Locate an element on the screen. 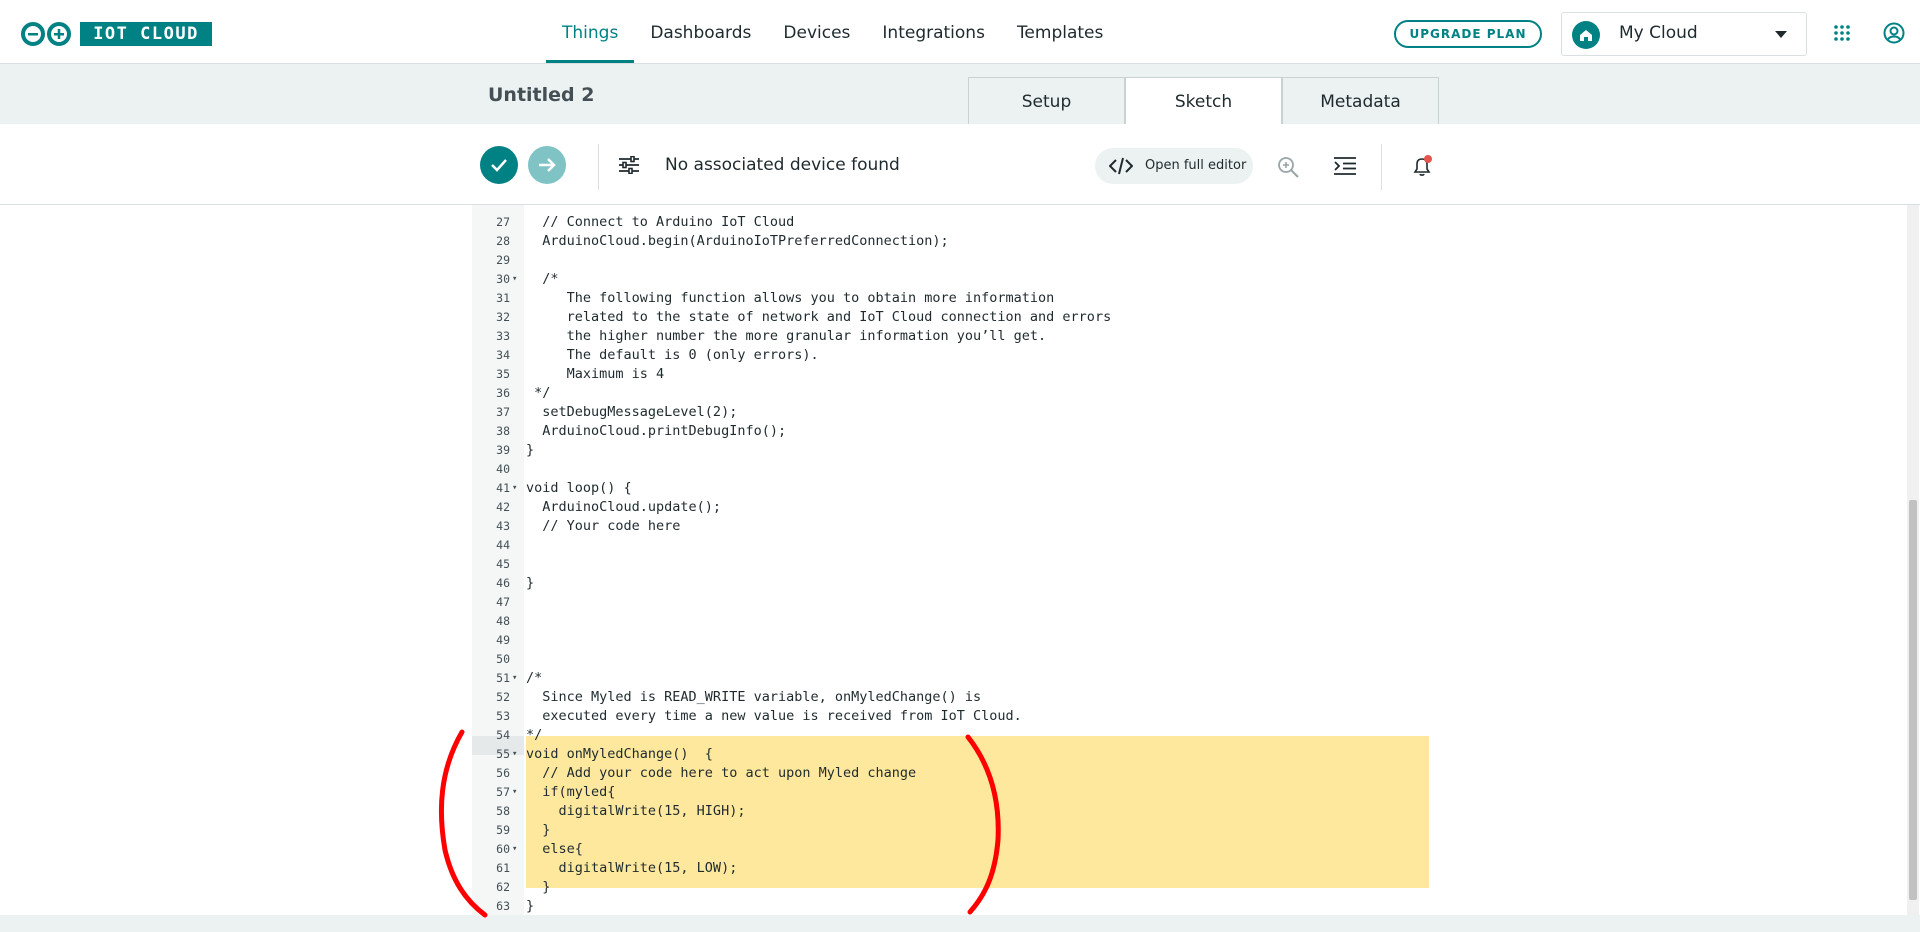  line-number: 57 is located at coordinates (503, 792).